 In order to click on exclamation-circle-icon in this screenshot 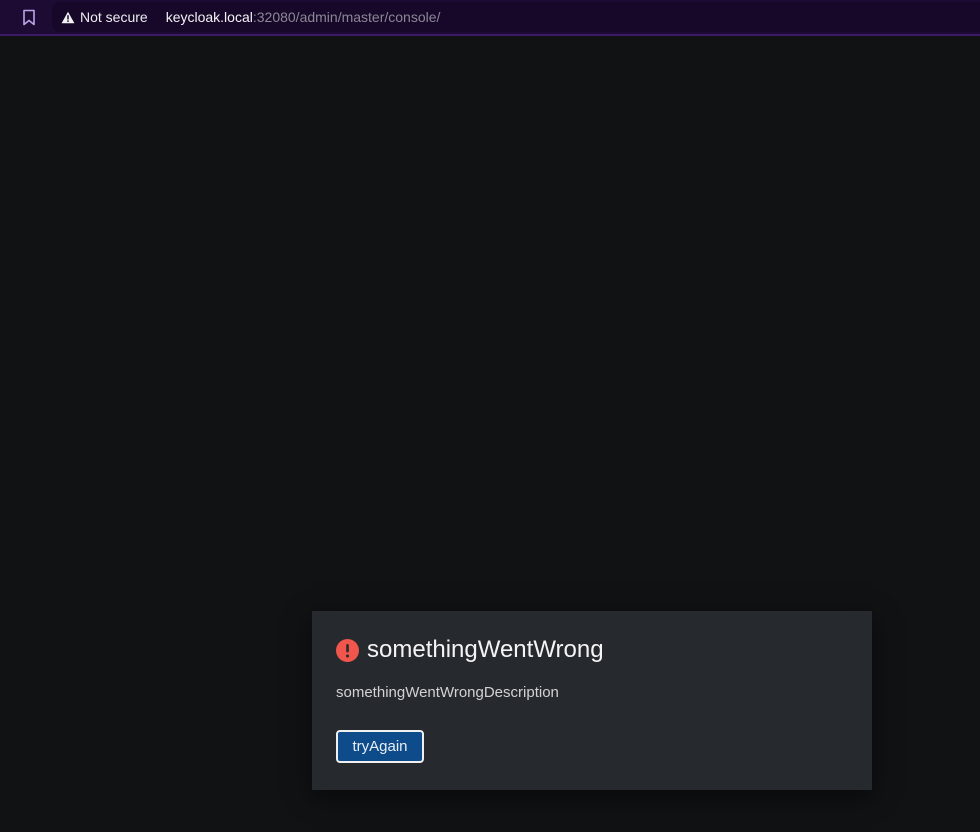, I will do `click(347, 650)`.